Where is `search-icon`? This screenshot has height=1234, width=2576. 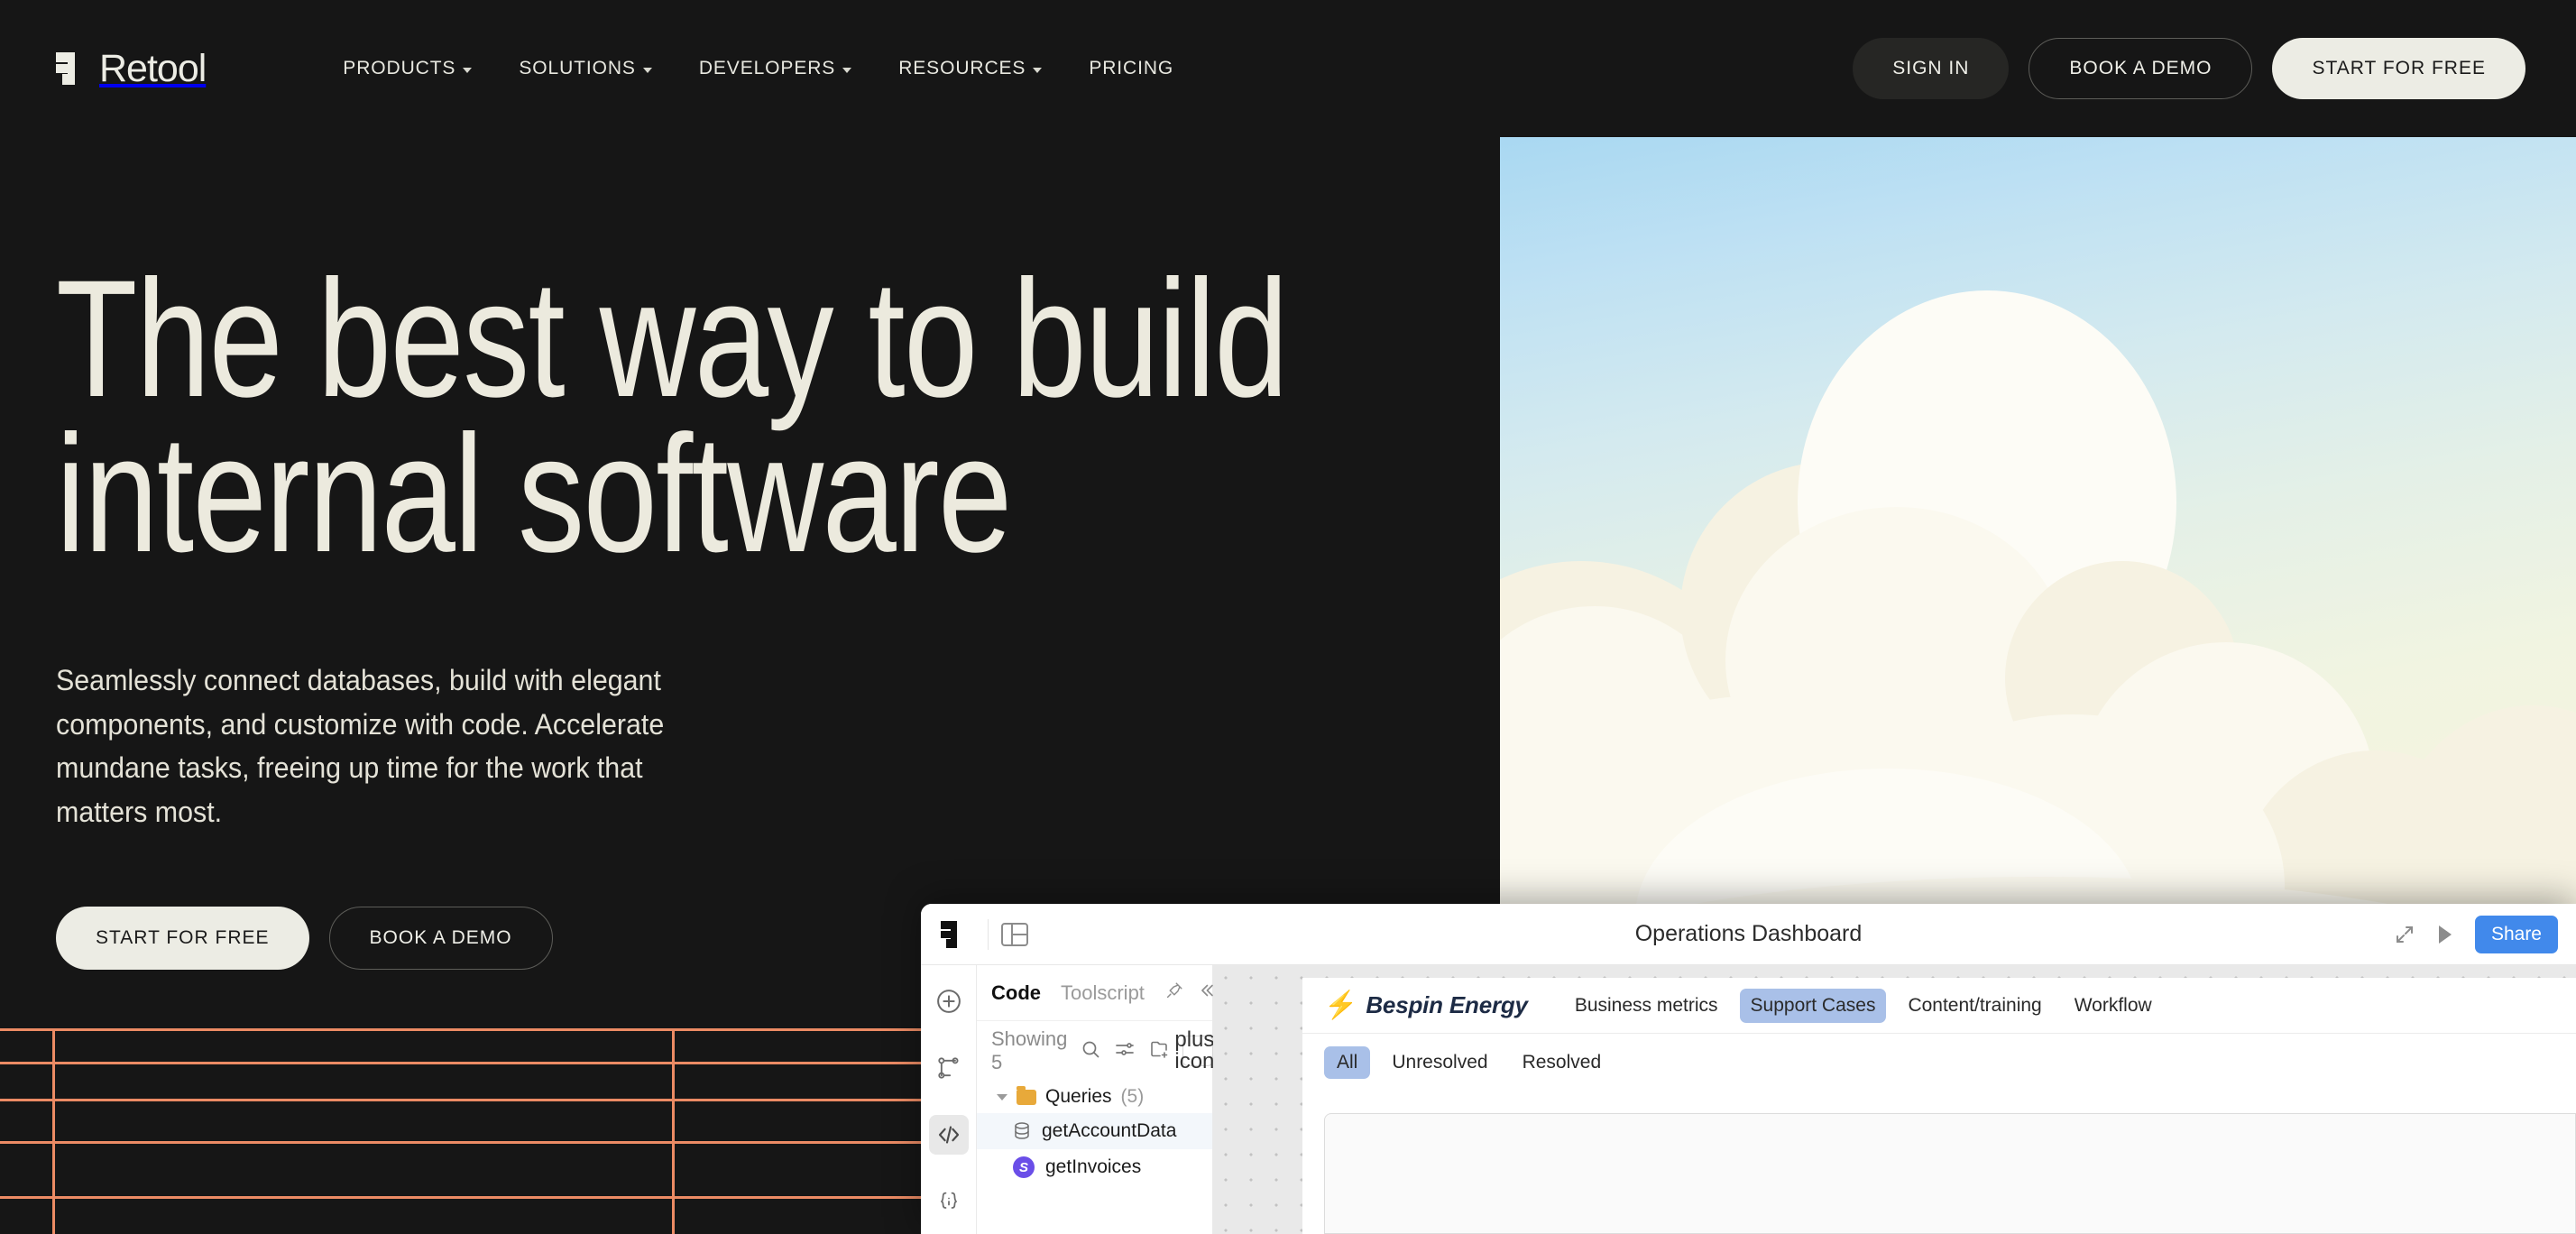 search-icon is located at coordinates (1090, 1051).